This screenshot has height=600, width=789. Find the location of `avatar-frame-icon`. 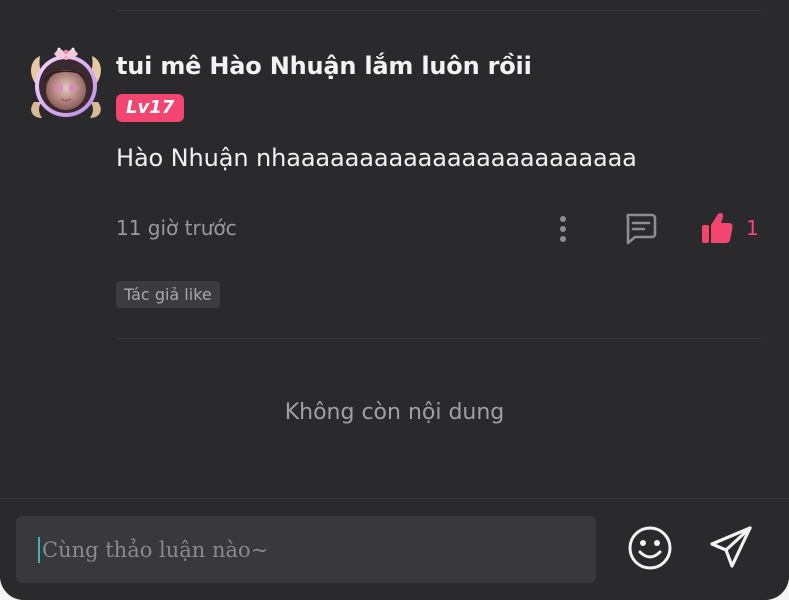

avatar-frame-icon is located at coordinates (66, 82).